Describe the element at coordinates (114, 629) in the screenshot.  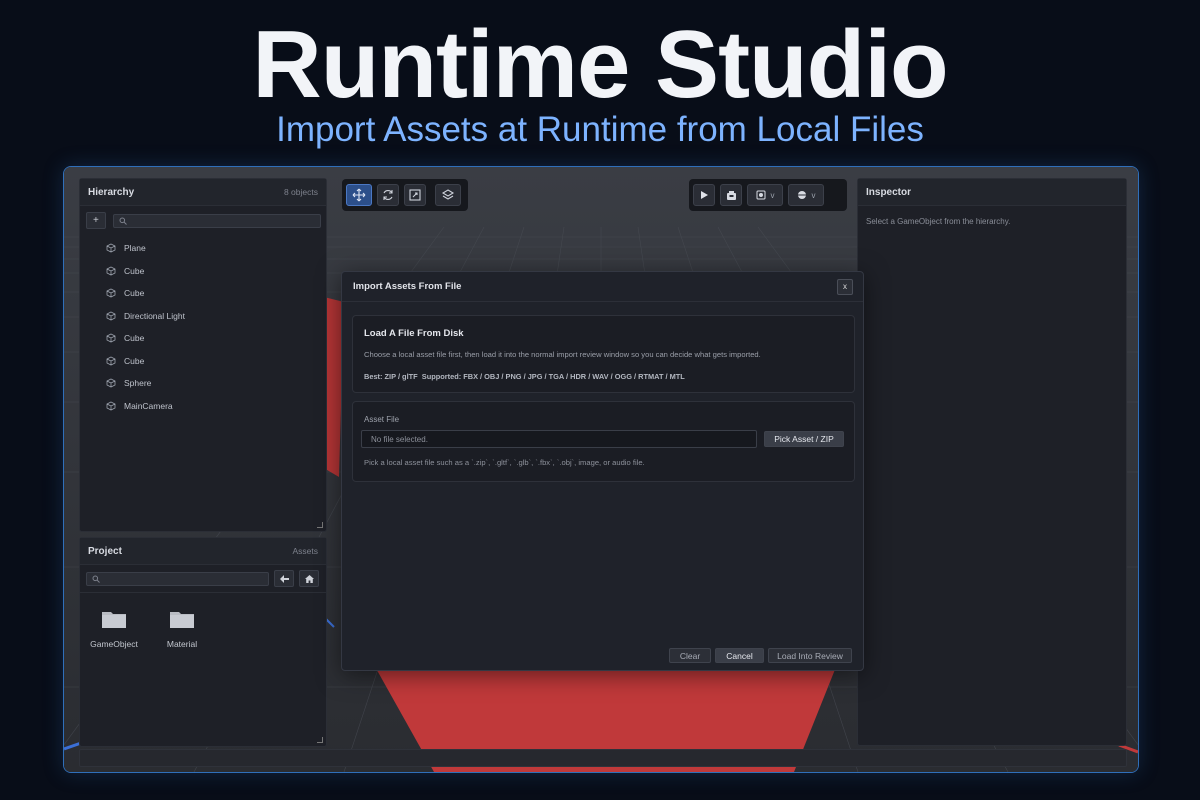
I see `folder-item-gameobject: GameObject` at that location.